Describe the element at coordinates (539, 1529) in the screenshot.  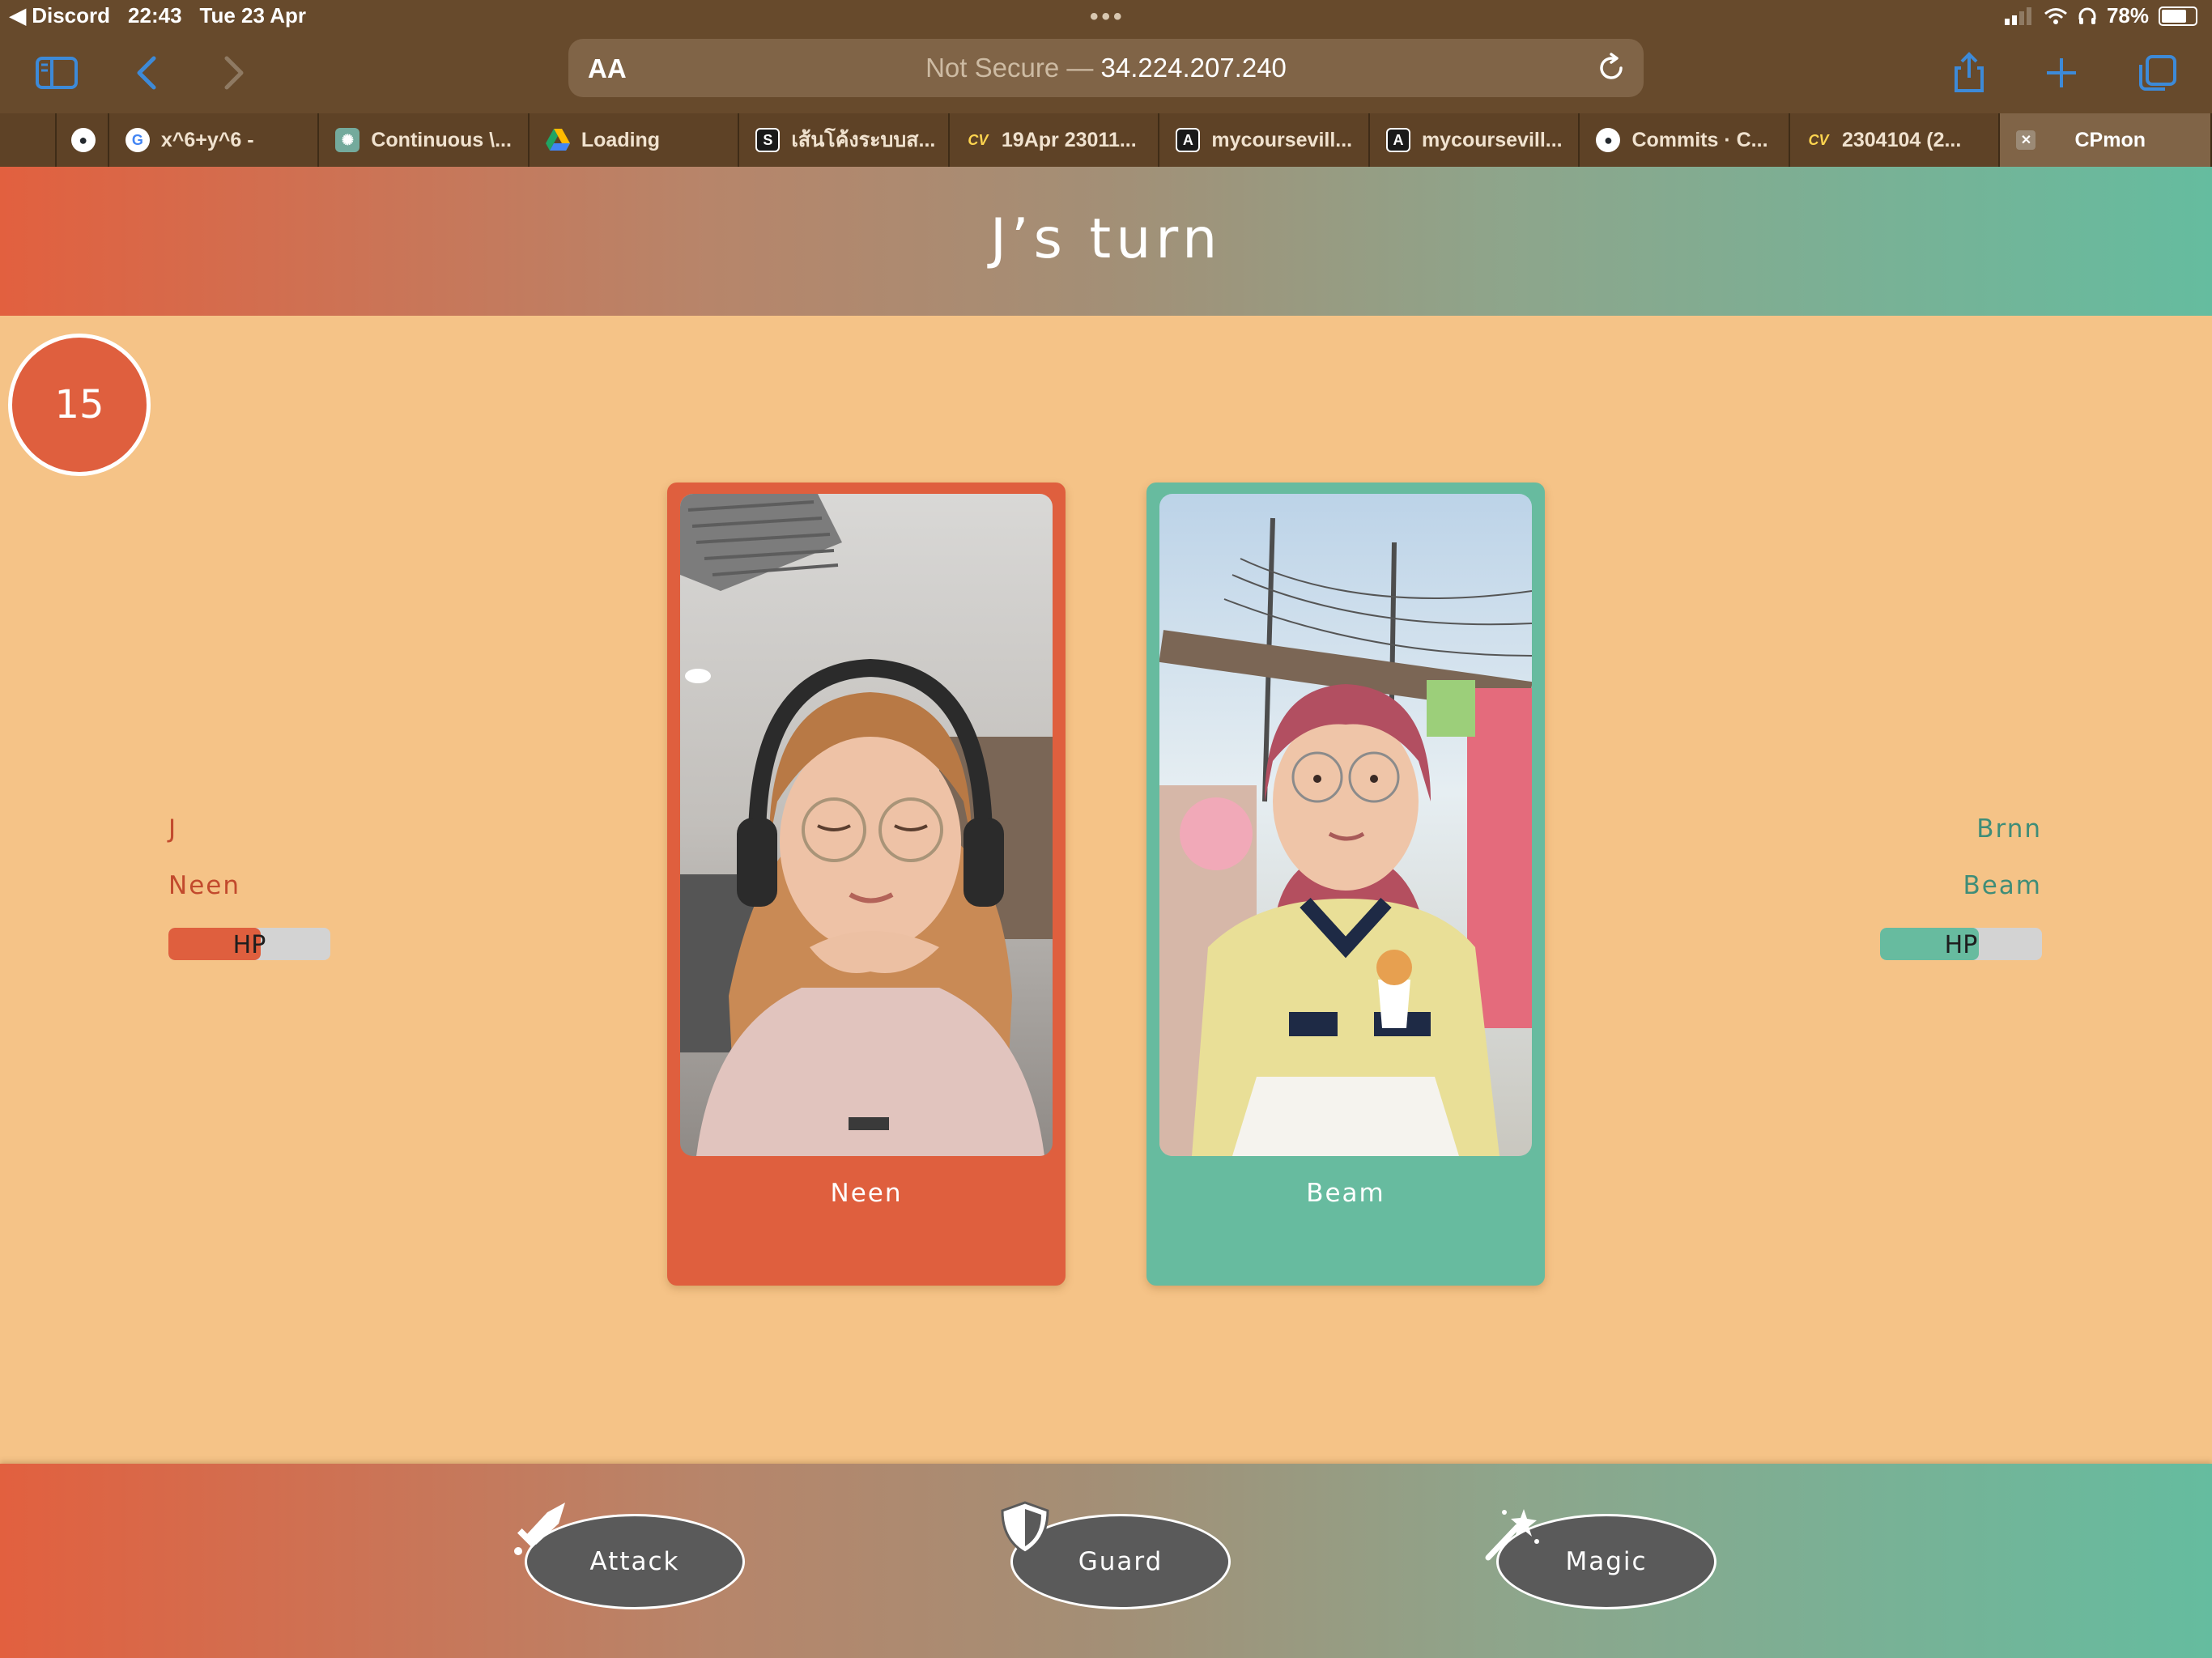
I see `sword-icon` at that location.